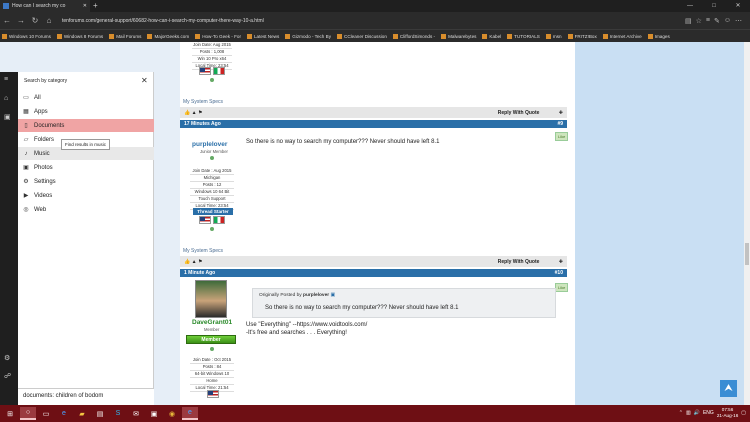 Image resolution: width=750 pixels, height=422 pixels. Describe the element at coordinates (688, 413) in the screenshot. I see `network-icon: ▥` at that location.